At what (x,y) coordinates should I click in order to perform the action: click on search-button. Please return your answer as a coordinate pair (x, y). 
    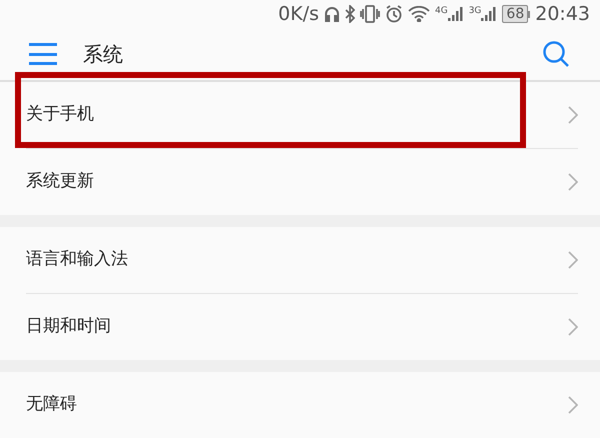
    Looking at the image, I should click on (556, 54).